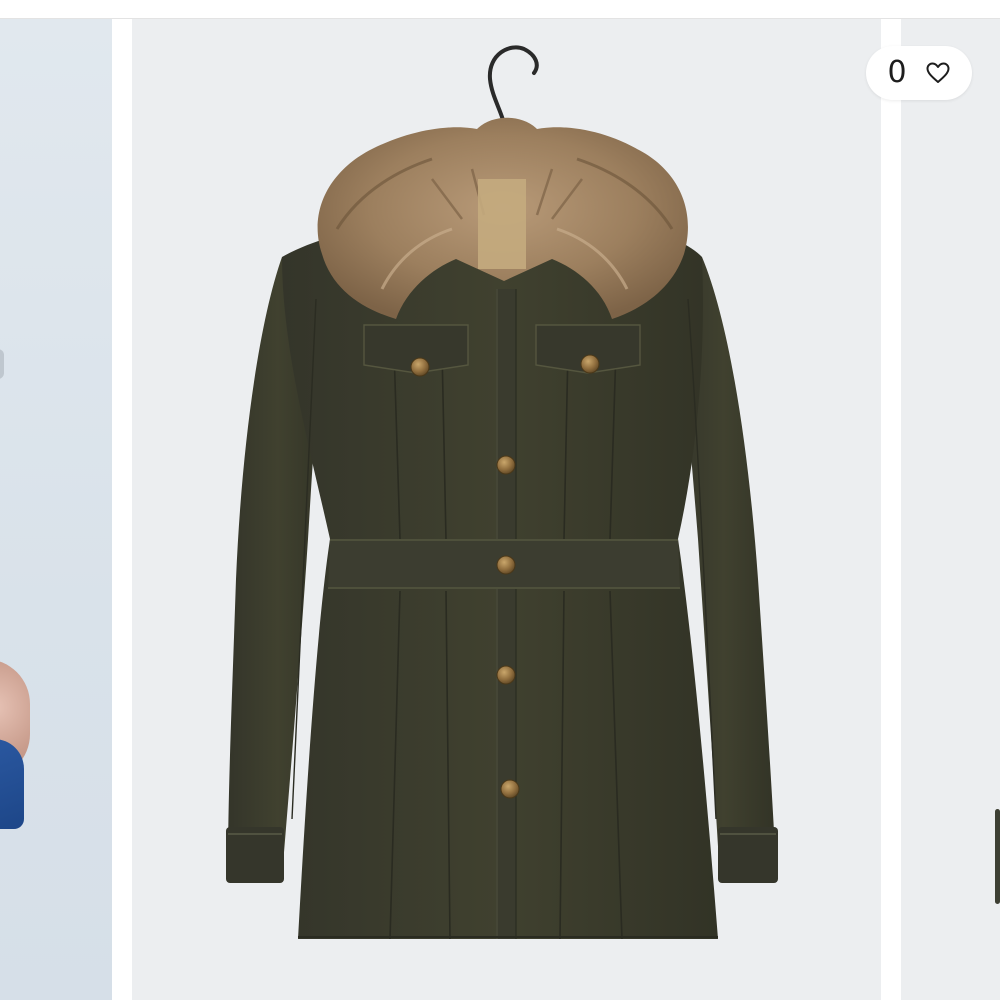  What do you see at coordinates (997, 856) in the screenshot?
I see `next-product-edge` at bounding box center [997, 856].